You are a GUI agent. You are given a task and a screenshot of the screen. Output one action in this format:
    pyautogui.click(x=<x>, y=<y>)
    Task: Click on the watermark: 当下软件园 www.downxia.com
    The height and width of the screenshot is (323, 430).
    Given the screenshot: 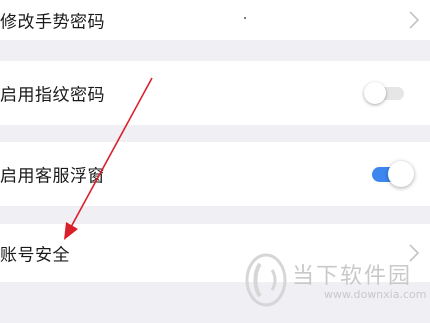 What is the action you would take?
    pyautogui.click(x=337, y=280)
    